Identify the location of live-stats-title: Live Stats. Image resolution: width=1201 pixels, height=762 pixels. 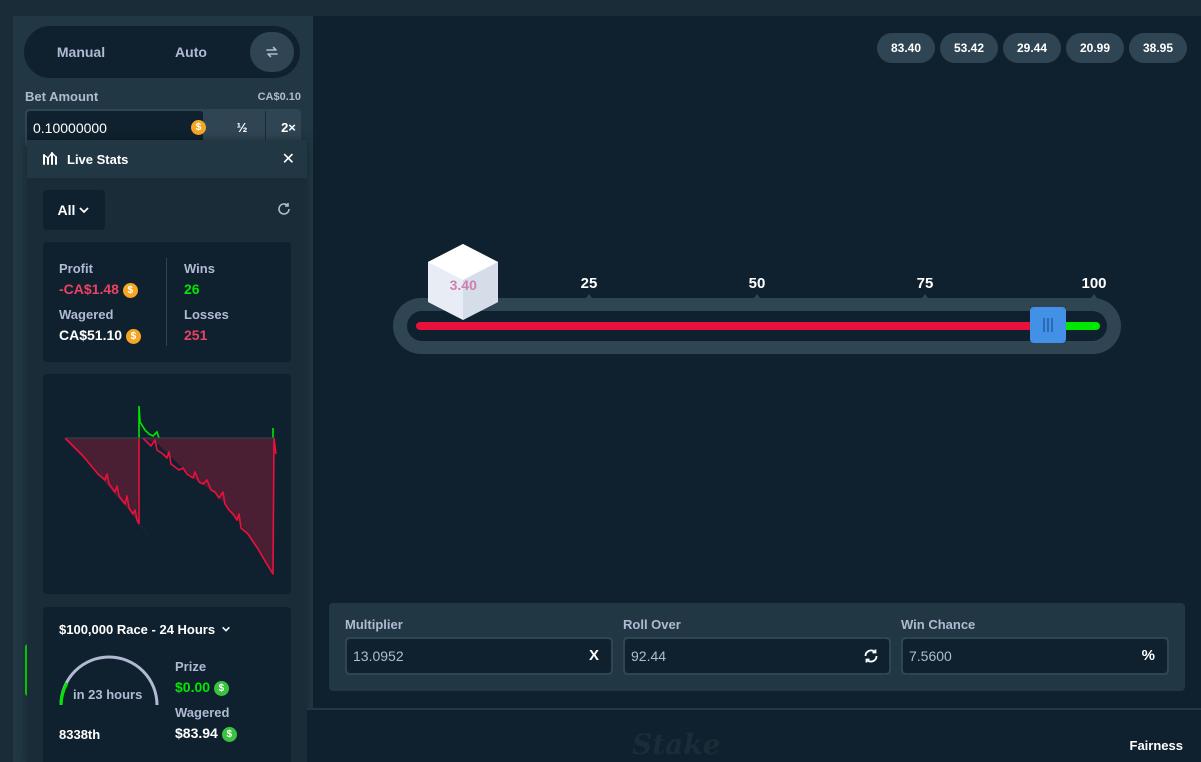
(98, 159).